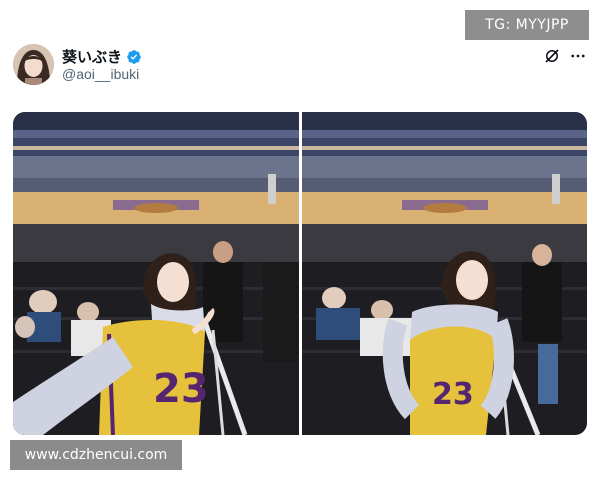 This screenshot has height=480, width=600. Describe the element at coordinates (134, 56) in the screenshot. I see `verified-badge-icon` at that location.